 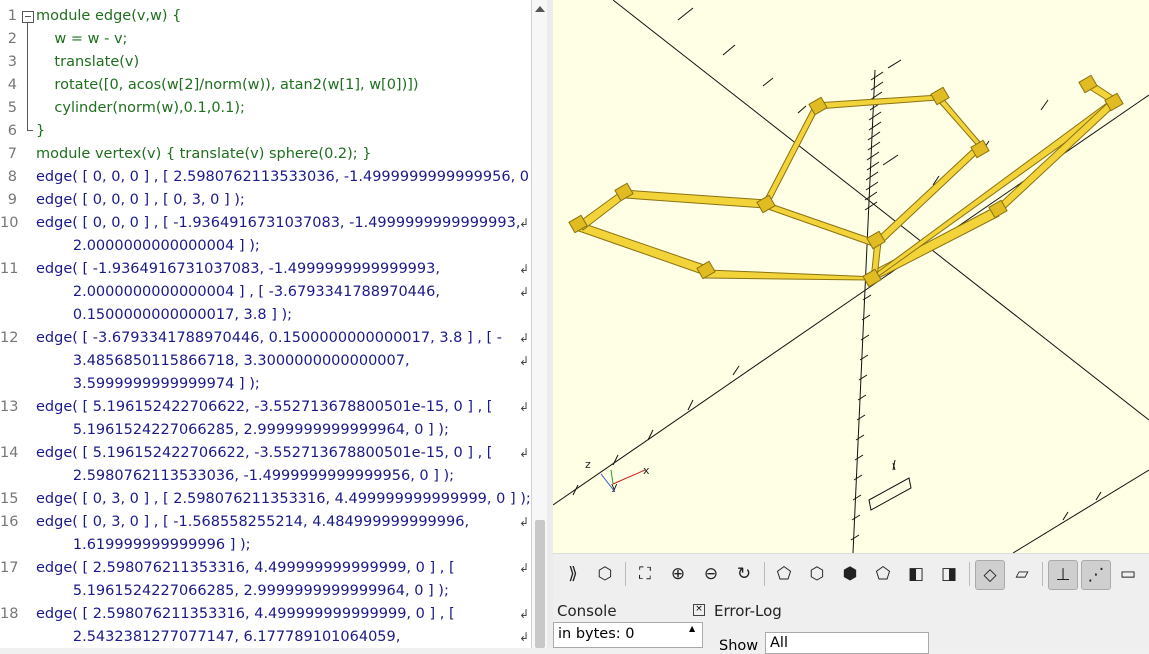 What do you see at coordinates (9, 522) in the screenshot?
I see `line-number: 16` at bounding box center [9, 522].